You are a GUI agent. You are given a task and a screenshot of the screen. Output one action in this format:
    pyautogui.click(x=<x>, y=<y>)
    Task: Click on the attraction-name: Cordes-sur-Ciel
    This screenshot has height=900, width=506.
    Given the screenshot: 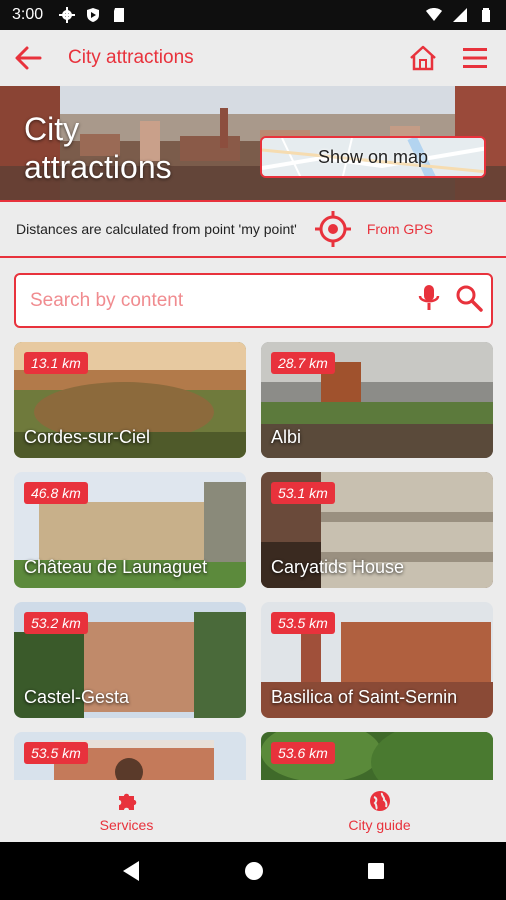 What is the action you would take?
    pyautogui.click(x=87, y=437)
    